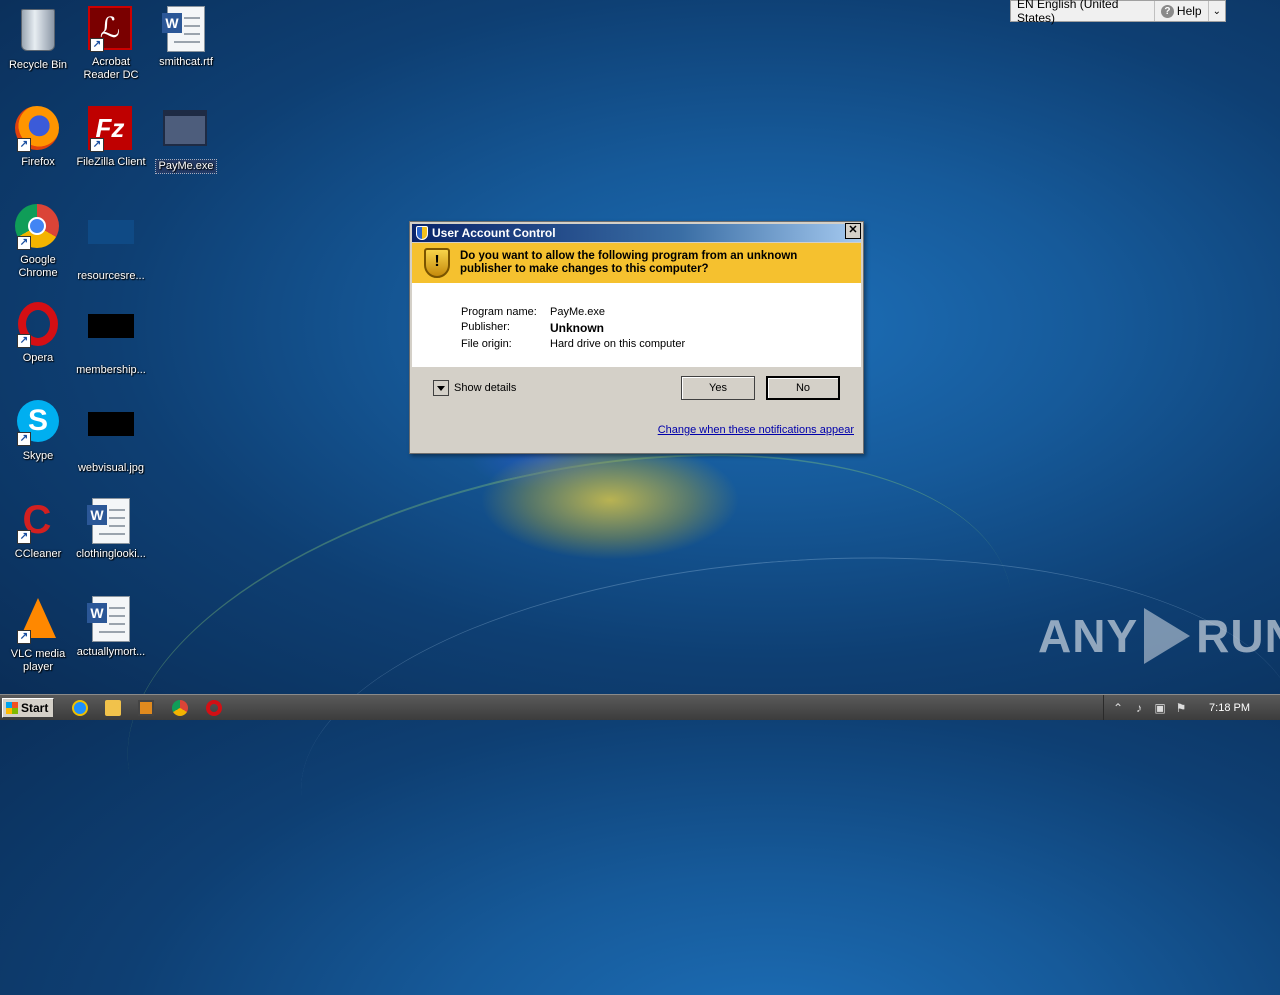 The image size is (1280, 995). I want to click on change-notifications-link: Change when these notifications appear, so click(756, 430).